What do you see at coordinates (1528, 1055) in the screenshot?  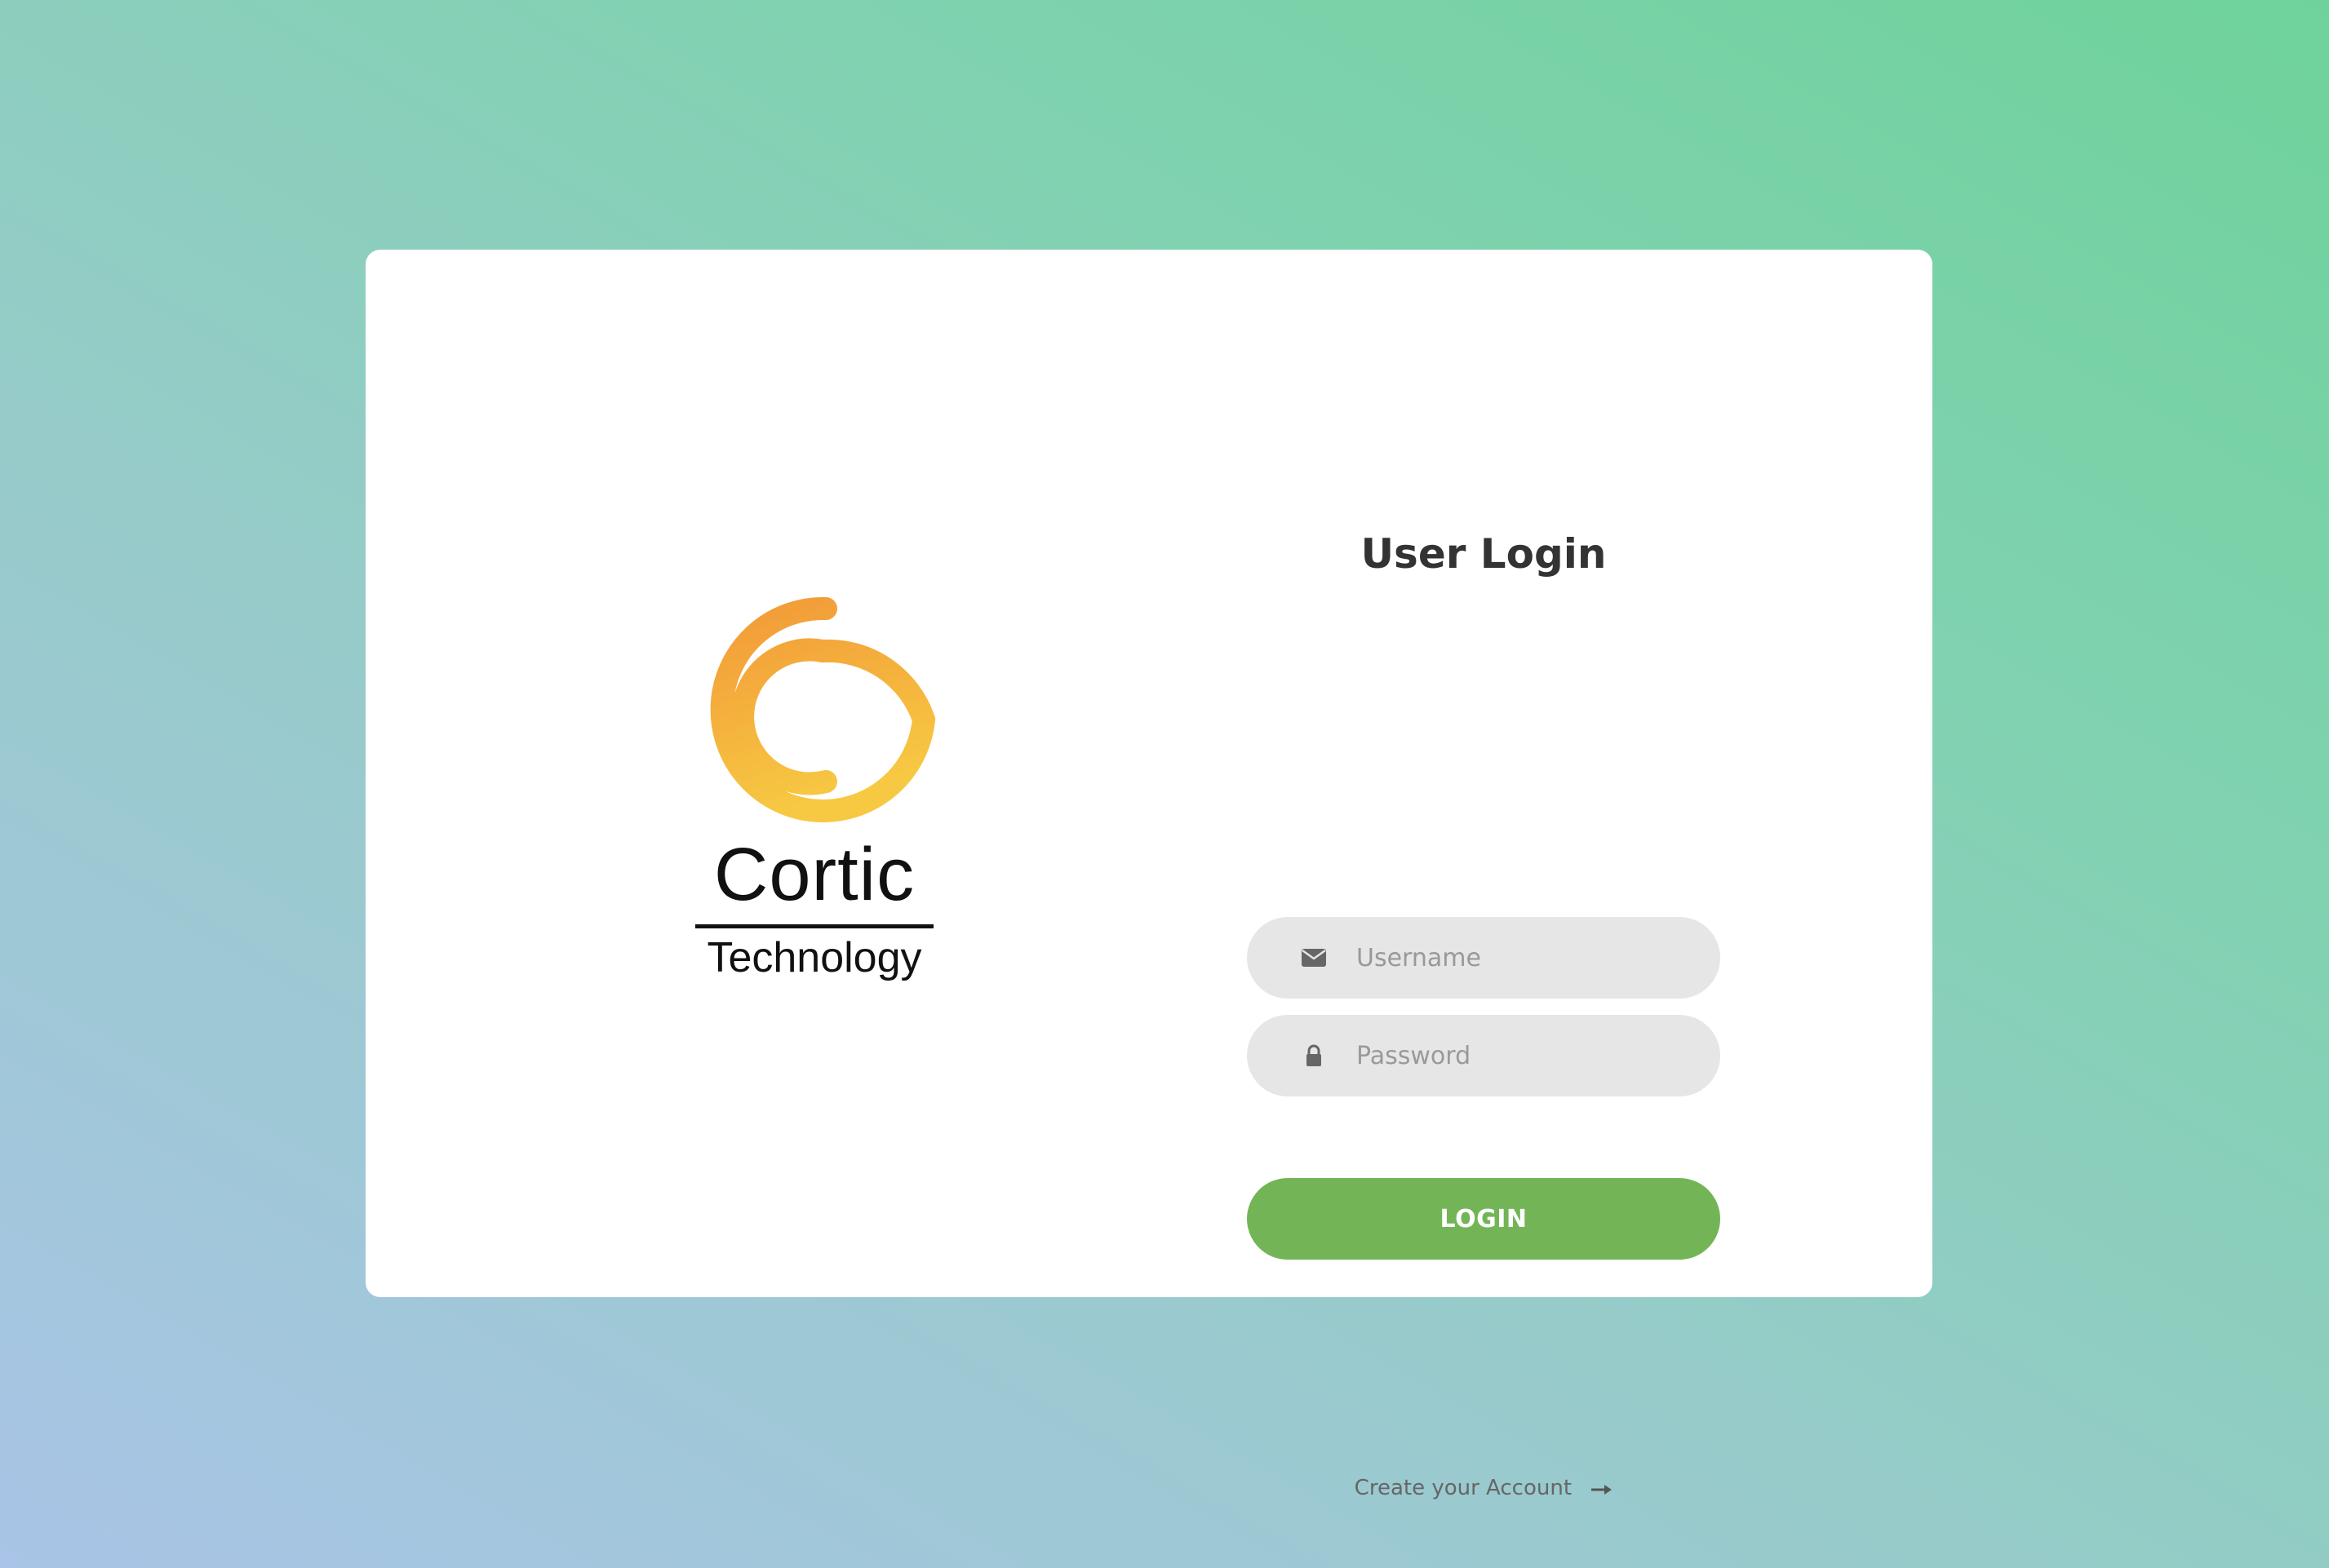 I see `password-input` at bounding box center [1528, 1055].